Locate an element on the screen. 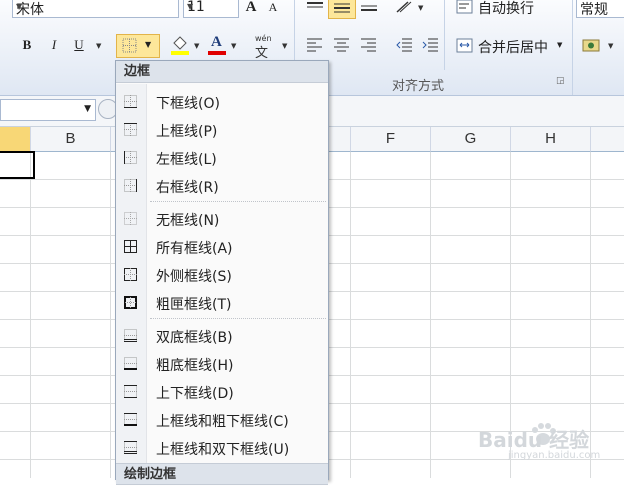  menu-item-top-thick-bottom-border: 上框线和粗下框线(C) is located at coordinates (222, 420).